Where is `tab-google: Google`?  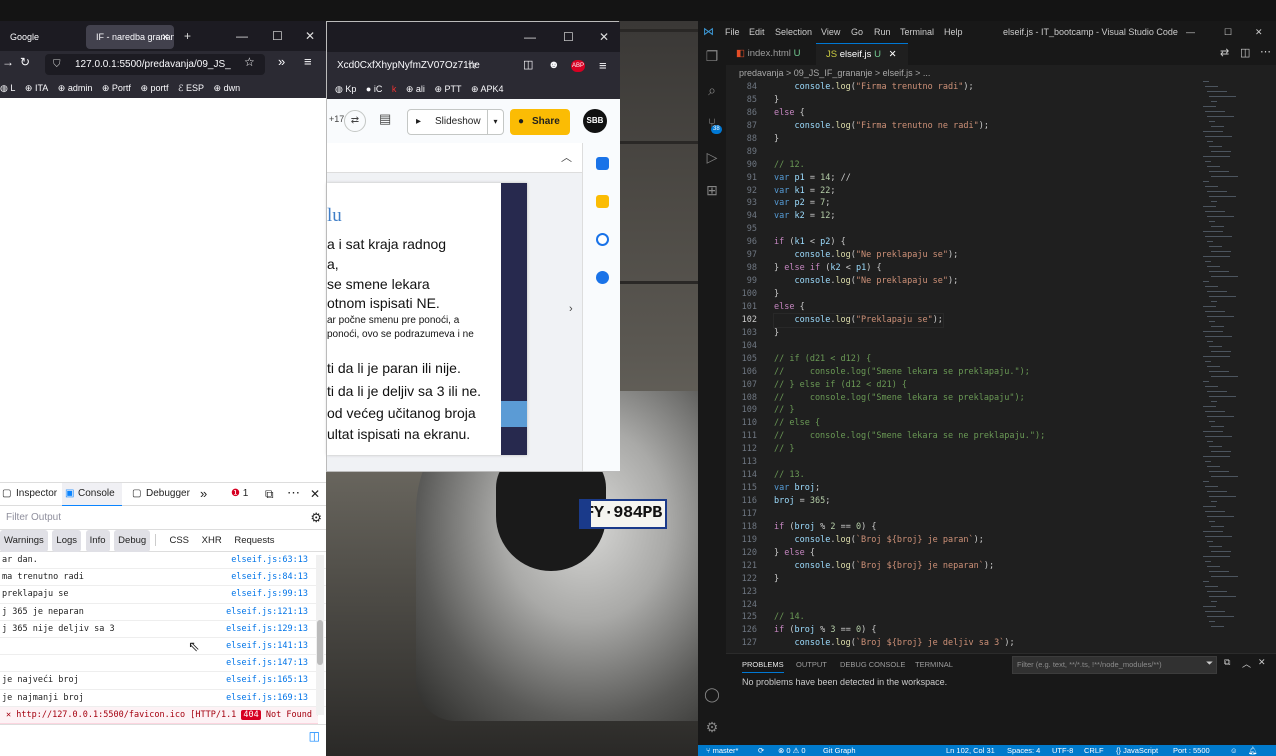
tab-google: Google is located at coordinates (41, 37).